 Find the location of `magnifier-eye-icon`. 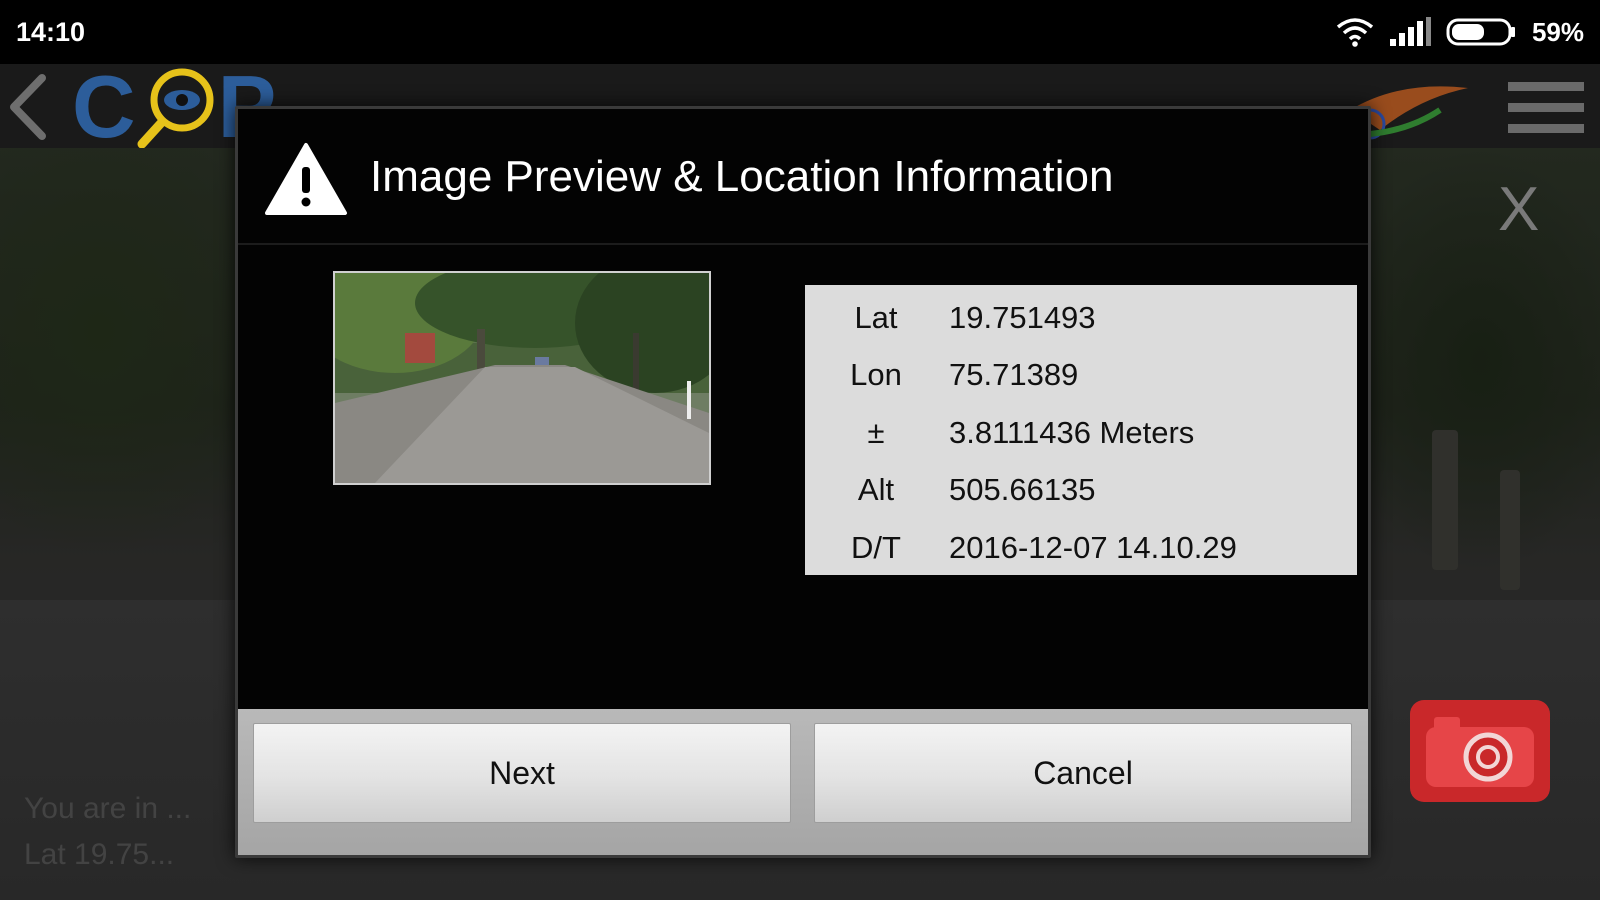

magnifier-eye-icon is located at coordinates (175, 108).